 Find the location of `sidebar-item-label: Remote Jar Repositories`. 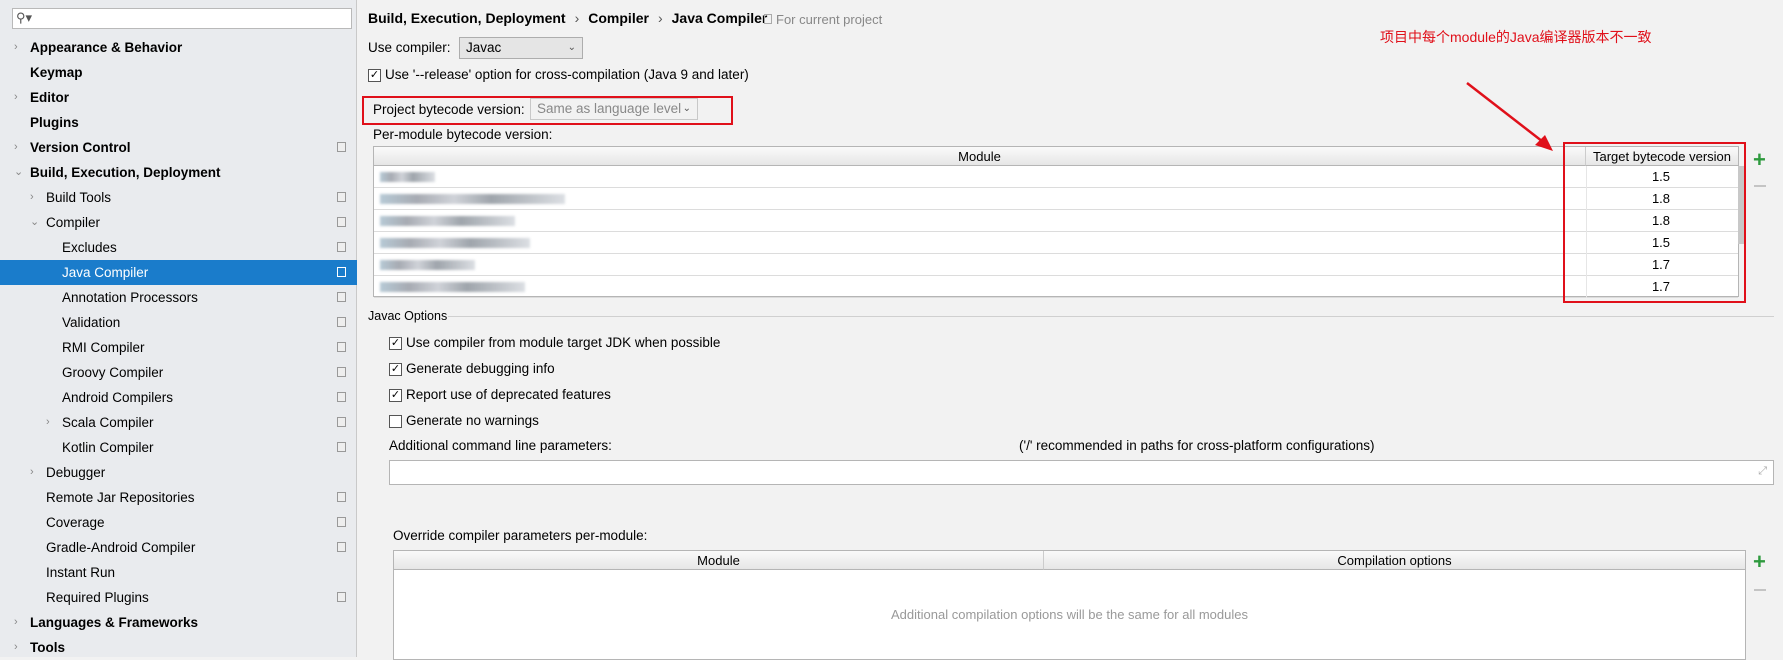

sidebar-item-label: Remote Jar Repositories is located at coordinates (120, 497).